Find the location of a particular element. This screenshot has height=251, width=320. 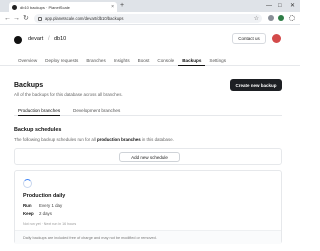

tab-branches: Branches is located at coordinates (95, 60).